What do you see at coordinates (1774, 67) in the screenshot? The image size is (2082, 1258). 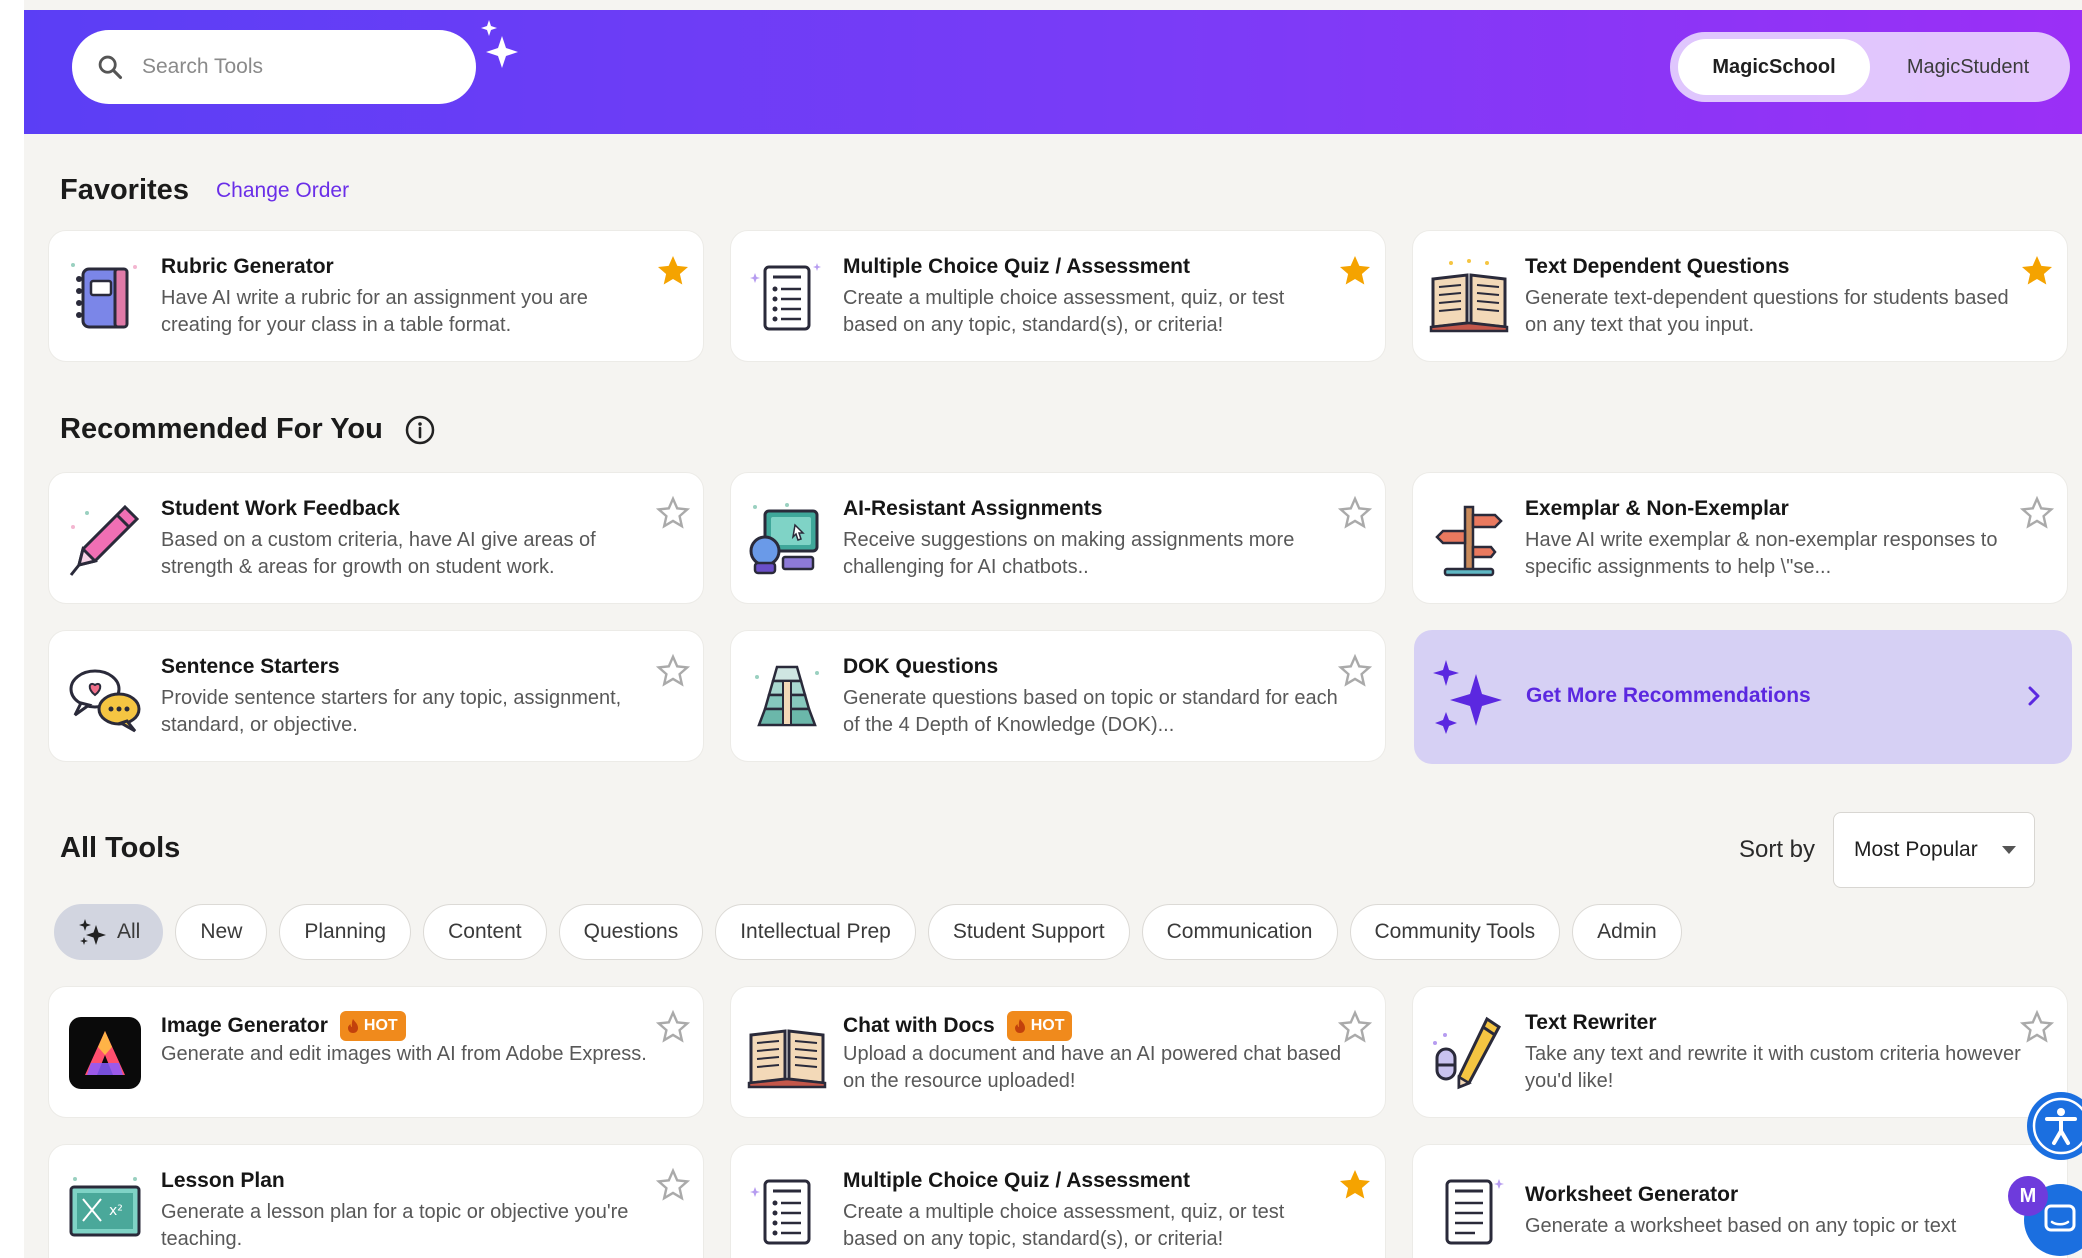 I see `magicschool-toggle: MagicSchool` at bounding box center [1774, 67].